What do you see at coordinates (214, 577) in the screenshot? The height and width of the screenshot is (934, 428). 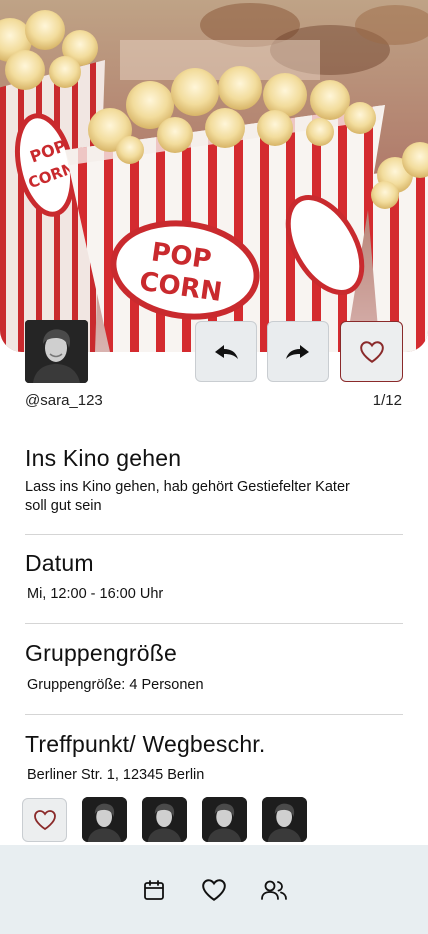 I see `date-section: Datum Mi, 12:00 - 16:00 Uhr` at bounding box center [214, 577].